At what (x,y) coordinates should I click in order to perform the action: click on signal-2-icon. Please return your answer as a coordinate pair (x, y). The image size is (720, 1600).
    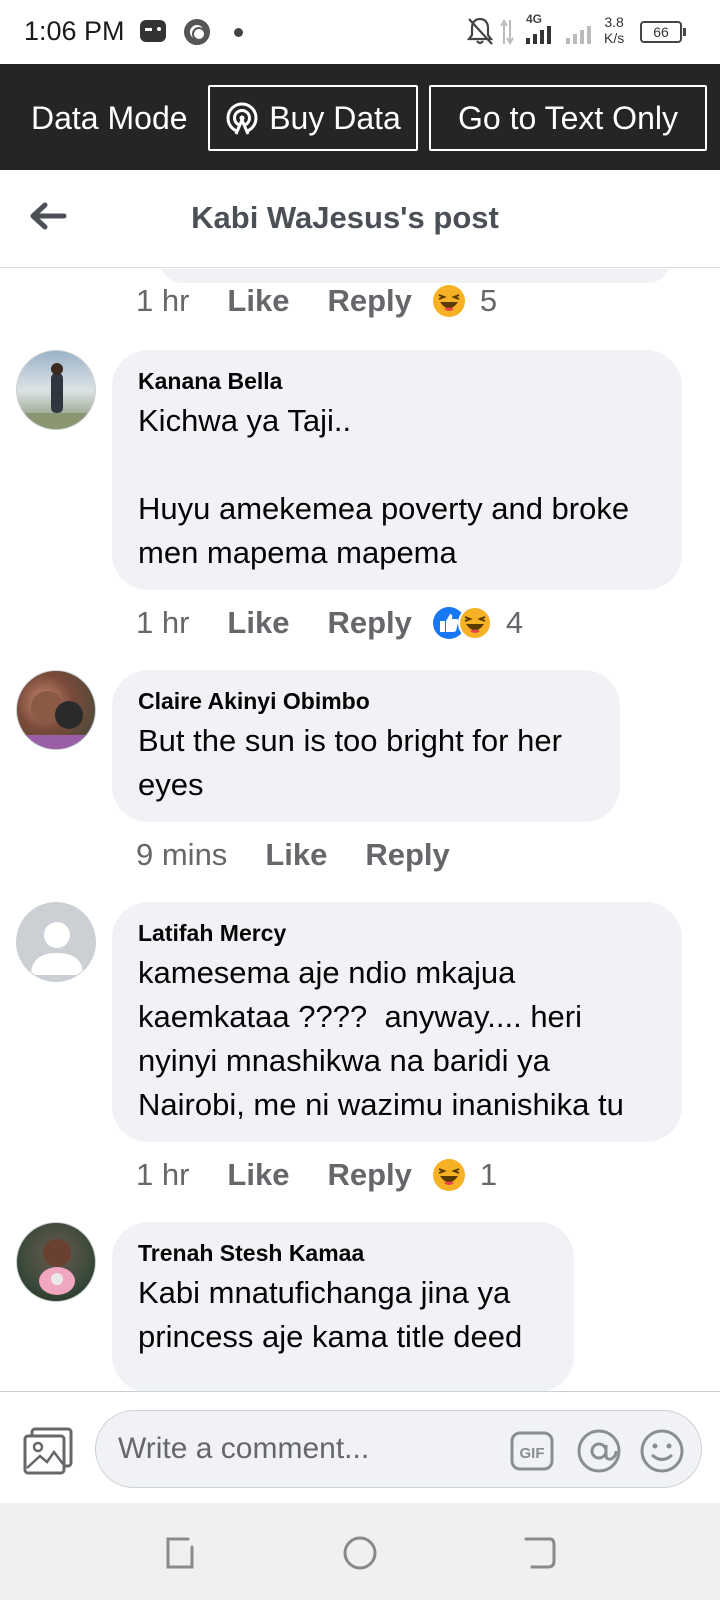
    Looking at the image, I should click on (578, 35).